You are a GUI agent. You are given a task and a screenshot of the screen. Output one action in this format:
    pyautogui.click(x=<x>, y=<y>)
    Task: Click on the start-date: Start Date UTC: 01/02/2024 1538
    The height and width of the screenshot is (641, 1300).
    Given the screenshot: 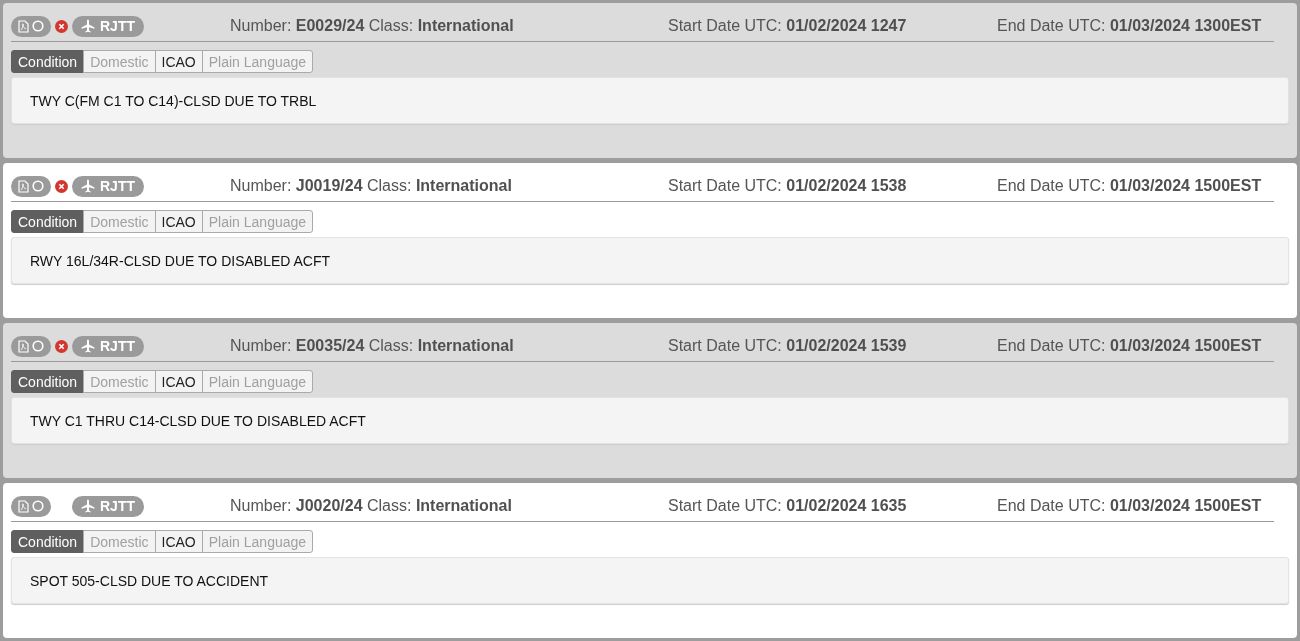 What is the action you would take?
    pyautogui.click(x=788, y=186)
    